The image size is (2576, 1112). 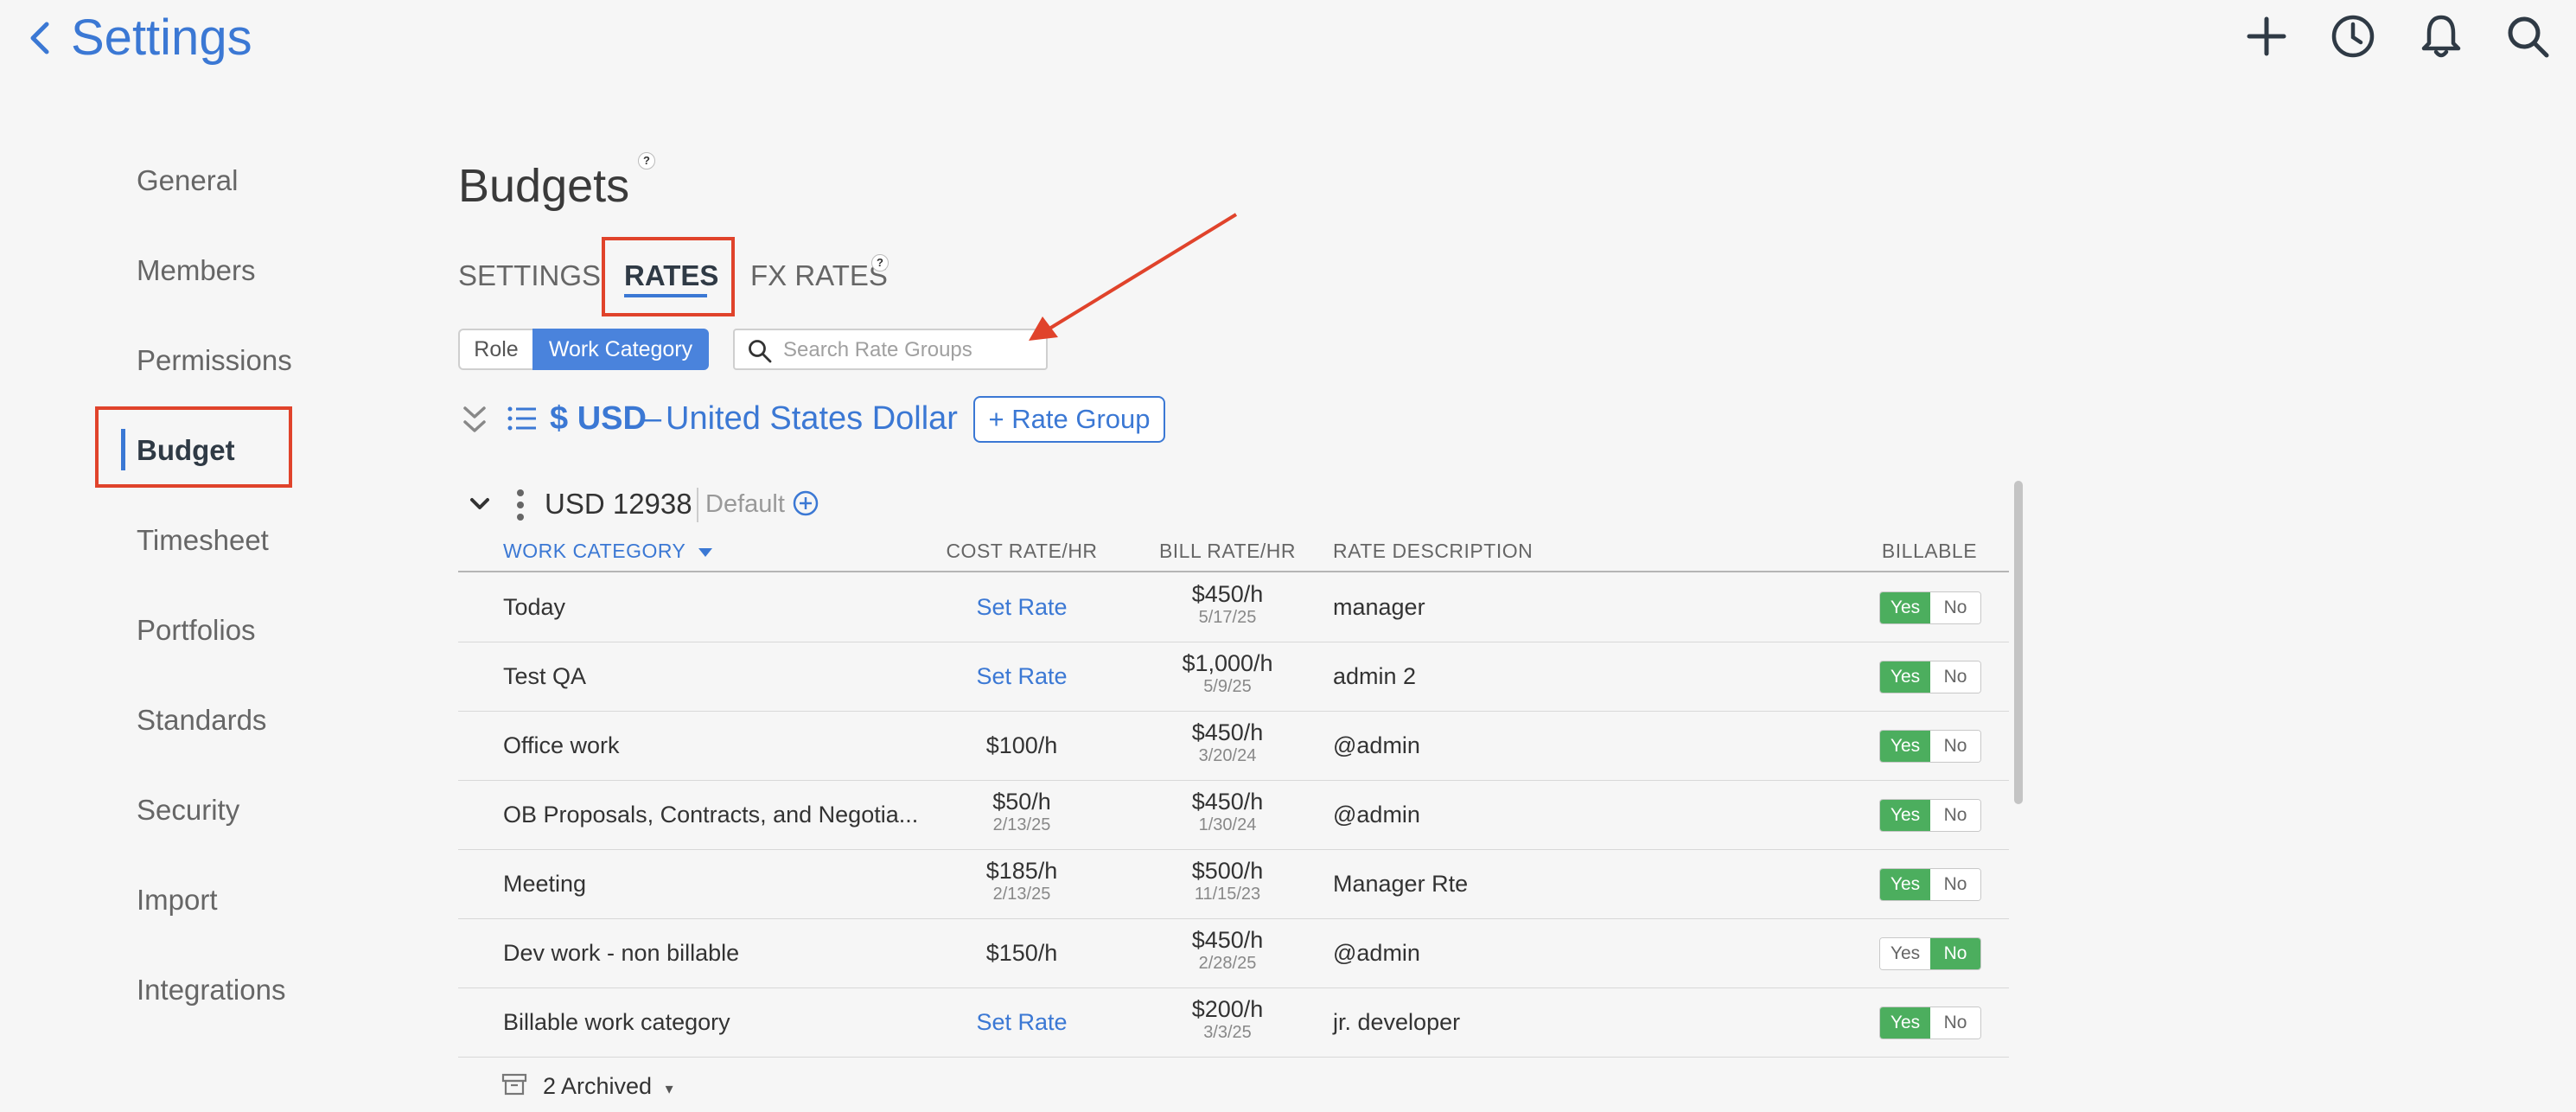 What do you see at coordinates (1069, 419) in the screenshot?
I see `add-rate-group-button: + Rate Group` at bounding box center [1069, 419].